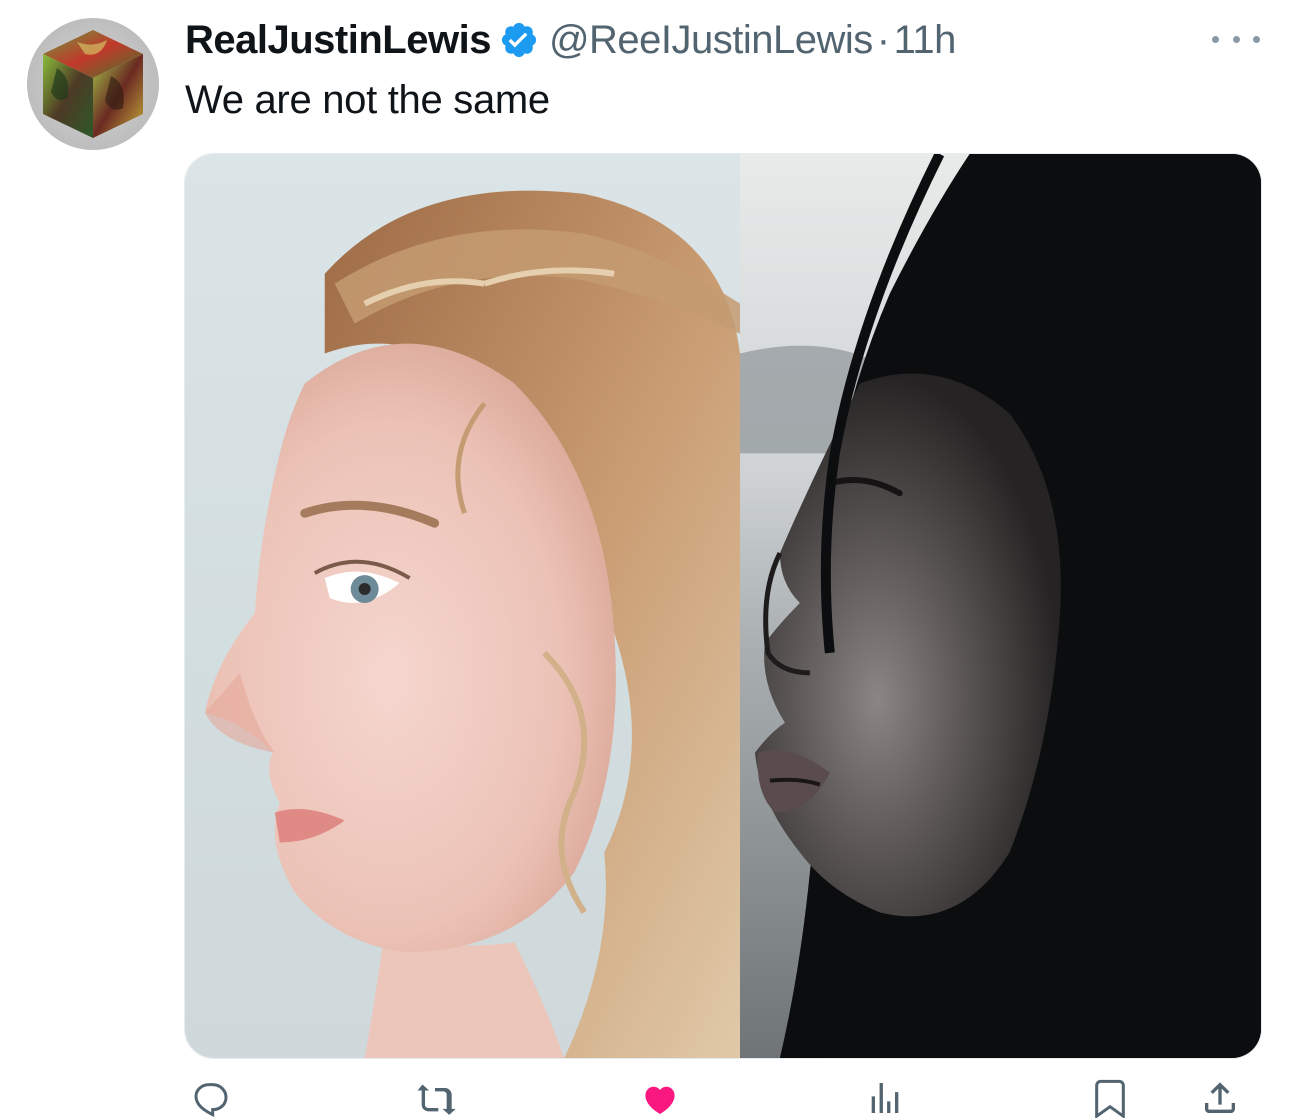 This screenshot has height=1118, width=1290. I want to click on timestamp: 11h, so click(925, 40).